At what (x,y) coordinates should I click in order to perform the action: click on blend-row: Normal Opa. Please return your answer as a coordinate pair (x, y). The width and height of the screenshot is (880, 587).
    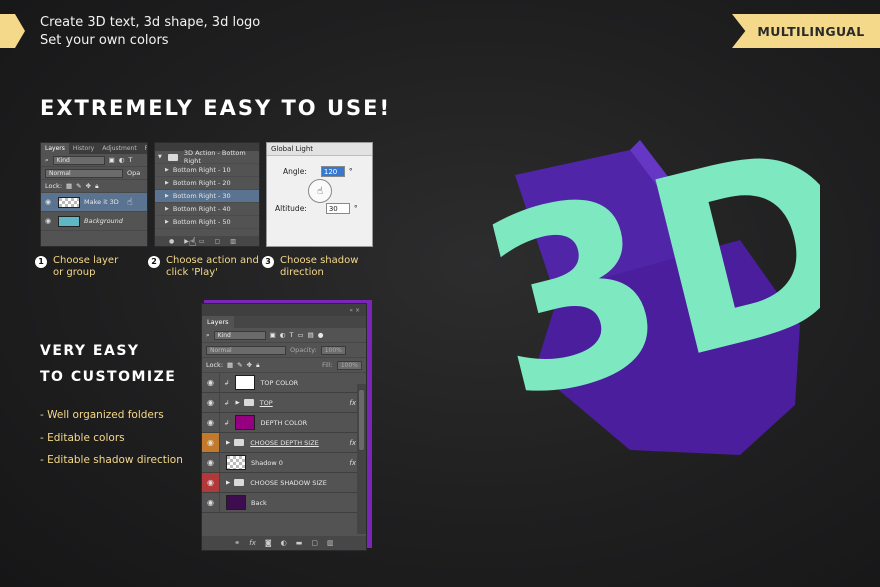
    Looking at the image, I should click on (94, 173).